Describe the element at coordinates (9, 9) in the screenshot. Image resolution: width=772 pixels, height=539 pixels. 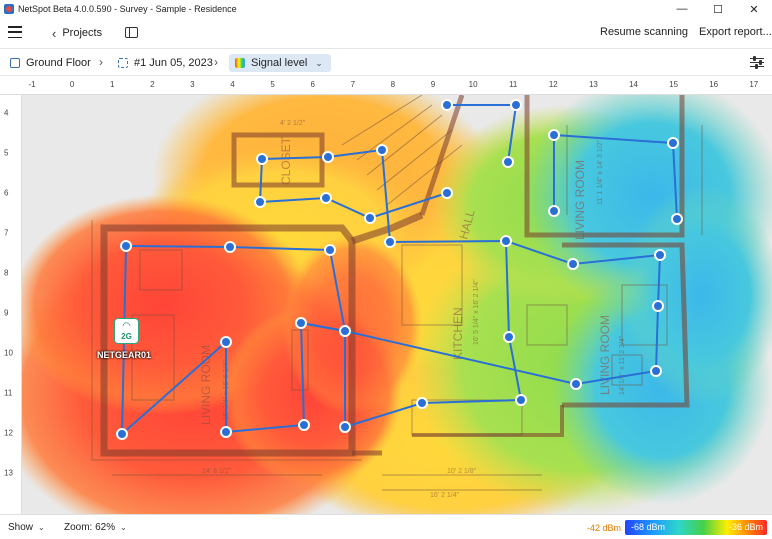
I see `netspot-app-icon` at that location.